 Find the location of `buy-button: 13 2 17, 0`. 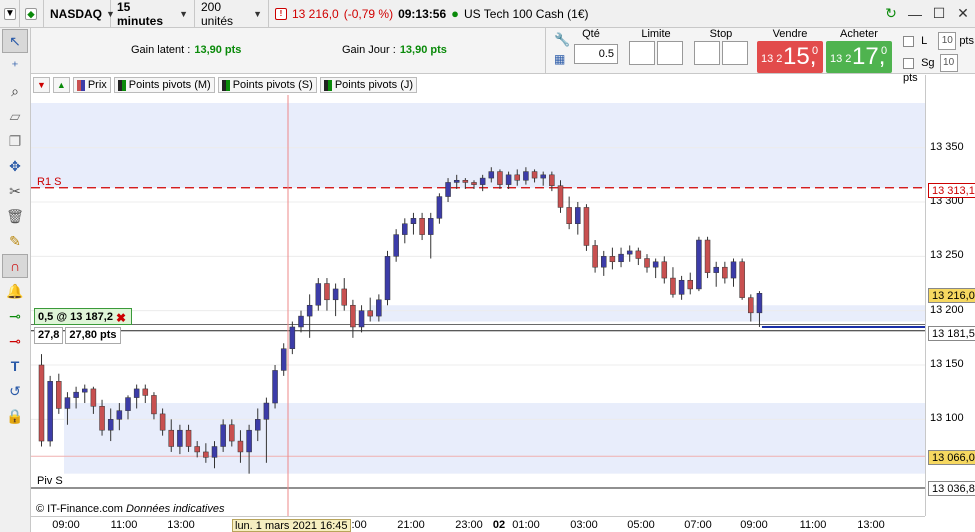

buy-button: 13 2 17, 0 is located at coordinates (859, 57).